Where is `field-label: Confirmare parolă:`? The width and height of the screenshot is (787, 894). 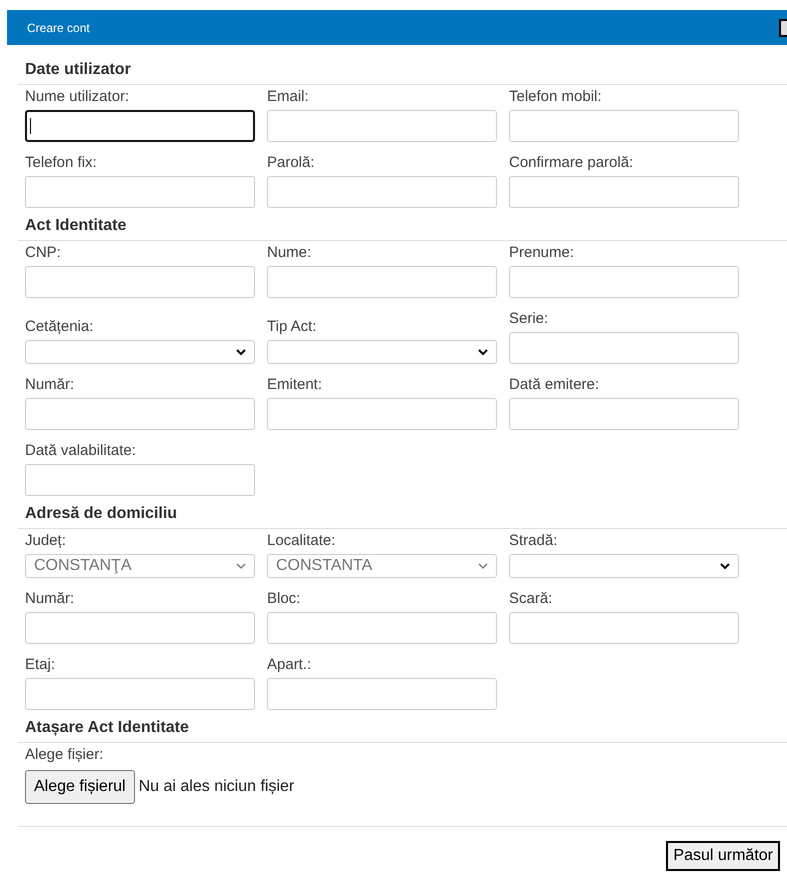 field-label: Confirmare parolă: is located at coordinates (571, 163).